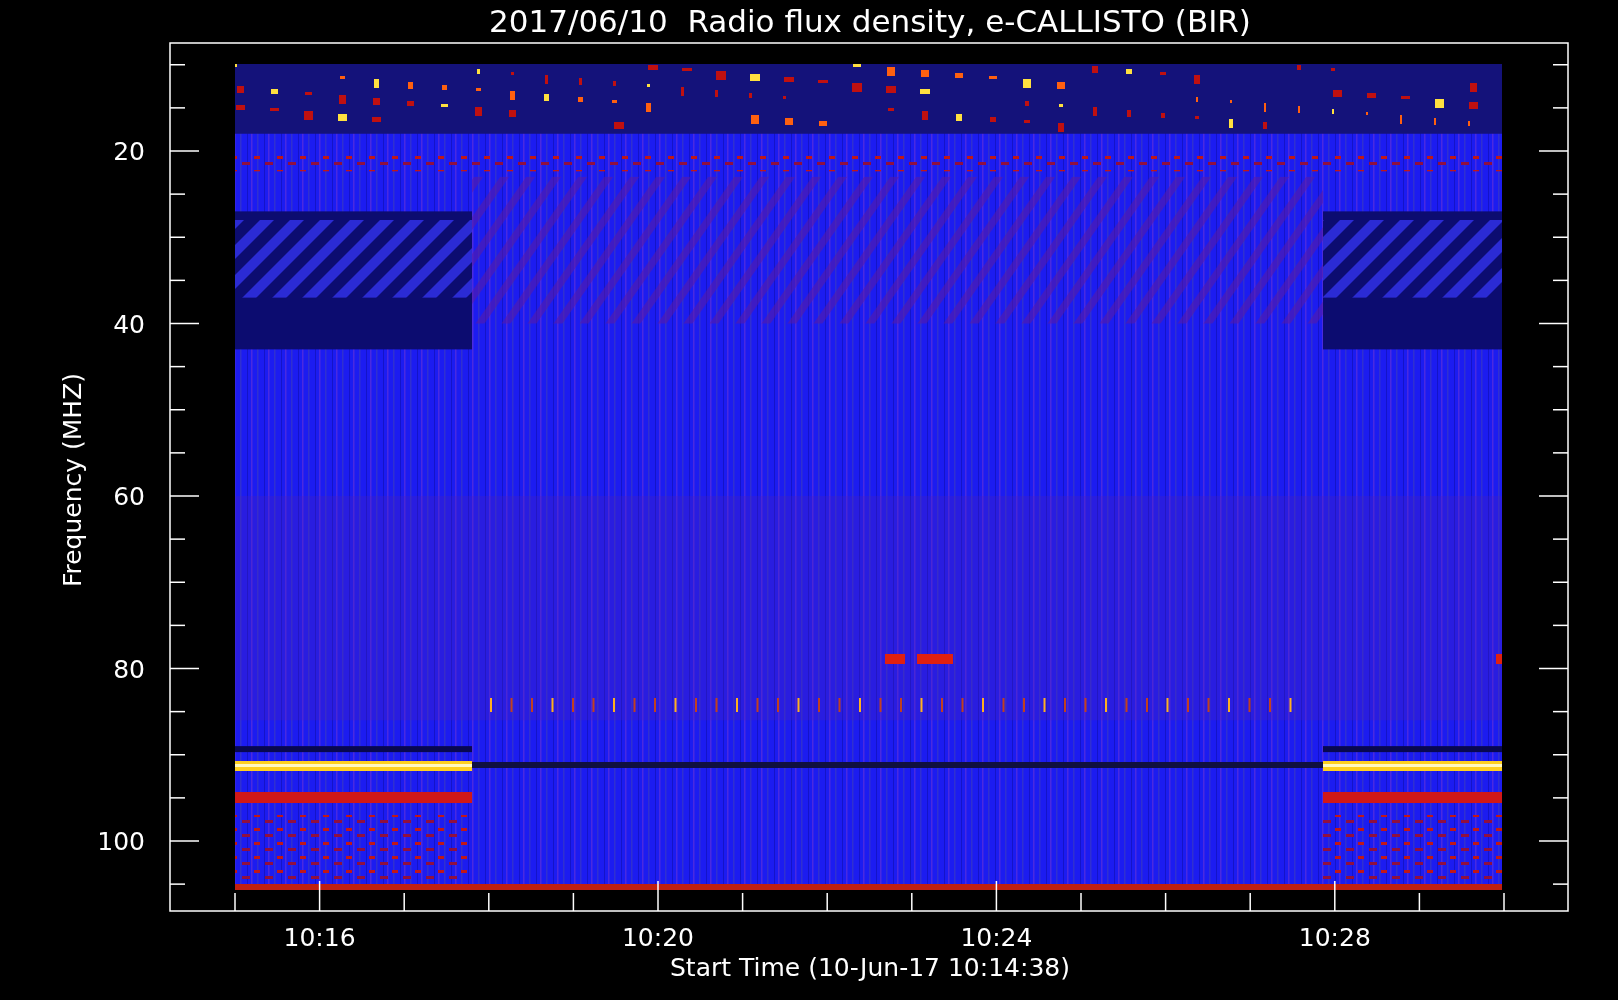 The width and height of the screenshot is (1618, 1000). What do you see at coordinates (1334, 937) in the screenshot?
I see `x-tick-label: 10:28` at bounding box center [1334, 937].